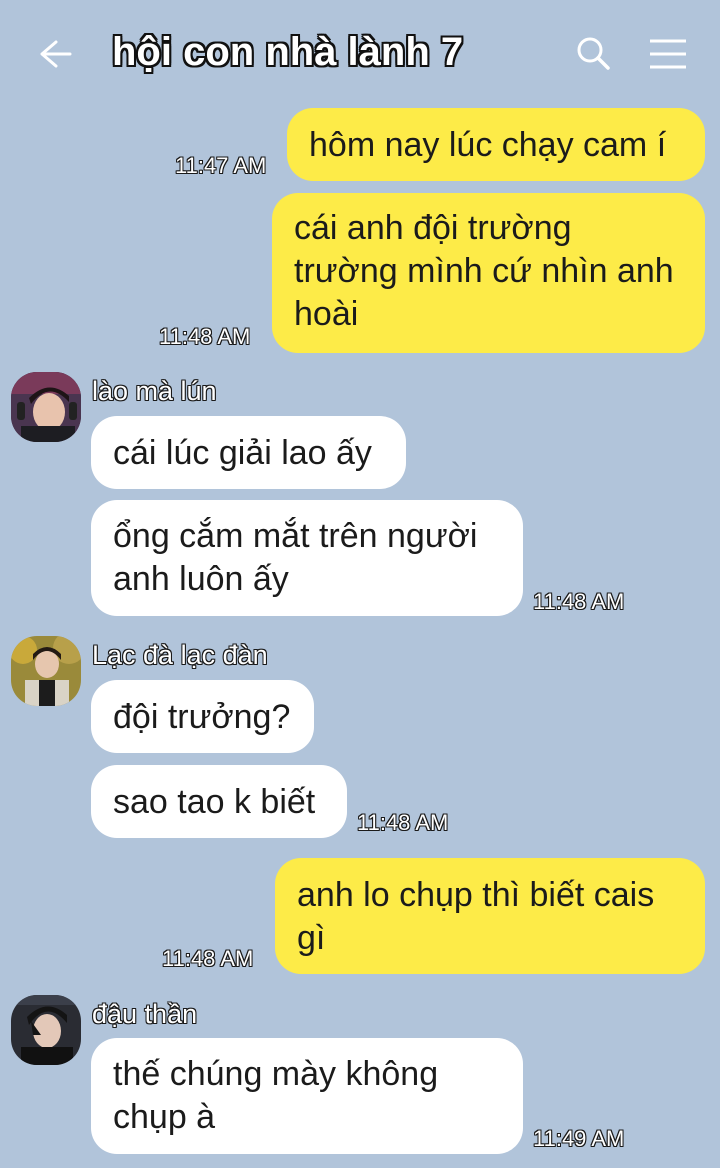 The width and height of the screenshot is (720, 1168). Describe the element at coordinates (242, 453) in the screenshot. I see `message-text: cái lúc giải lao ấy` at that location.